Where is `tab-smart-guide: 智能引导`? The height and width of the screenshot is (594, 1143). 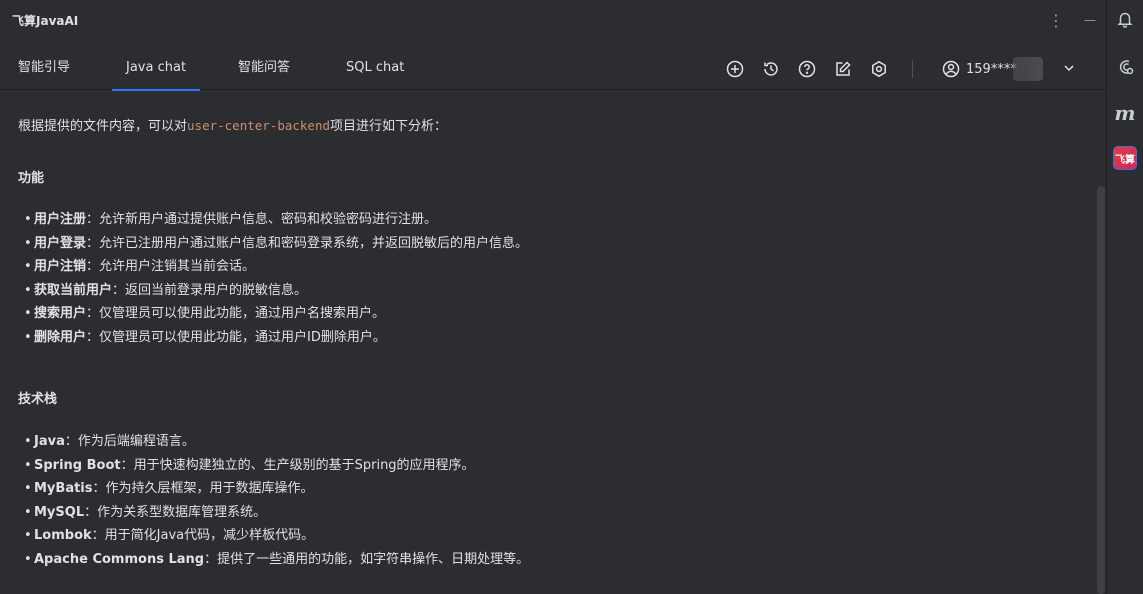 tab-smart-guide: 智能引导 is located at coordinates (44, 69).